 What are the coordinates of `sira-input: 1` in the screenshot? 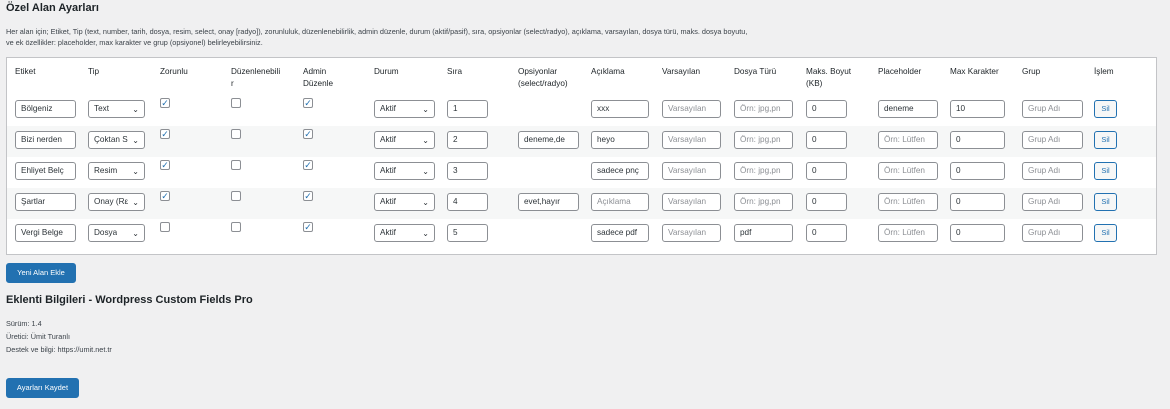 It's located at (467, 109).